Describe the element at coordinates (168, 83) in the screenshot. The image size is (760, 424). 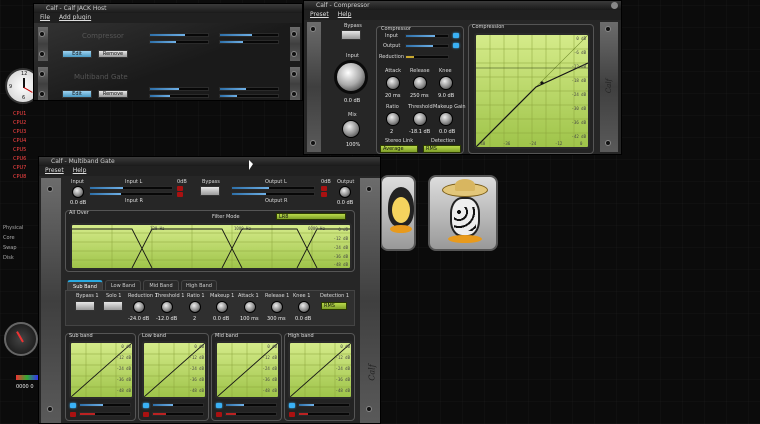
I see `plugin-row-multiband-gate: Multiband Gate Edit Remove` at that location.